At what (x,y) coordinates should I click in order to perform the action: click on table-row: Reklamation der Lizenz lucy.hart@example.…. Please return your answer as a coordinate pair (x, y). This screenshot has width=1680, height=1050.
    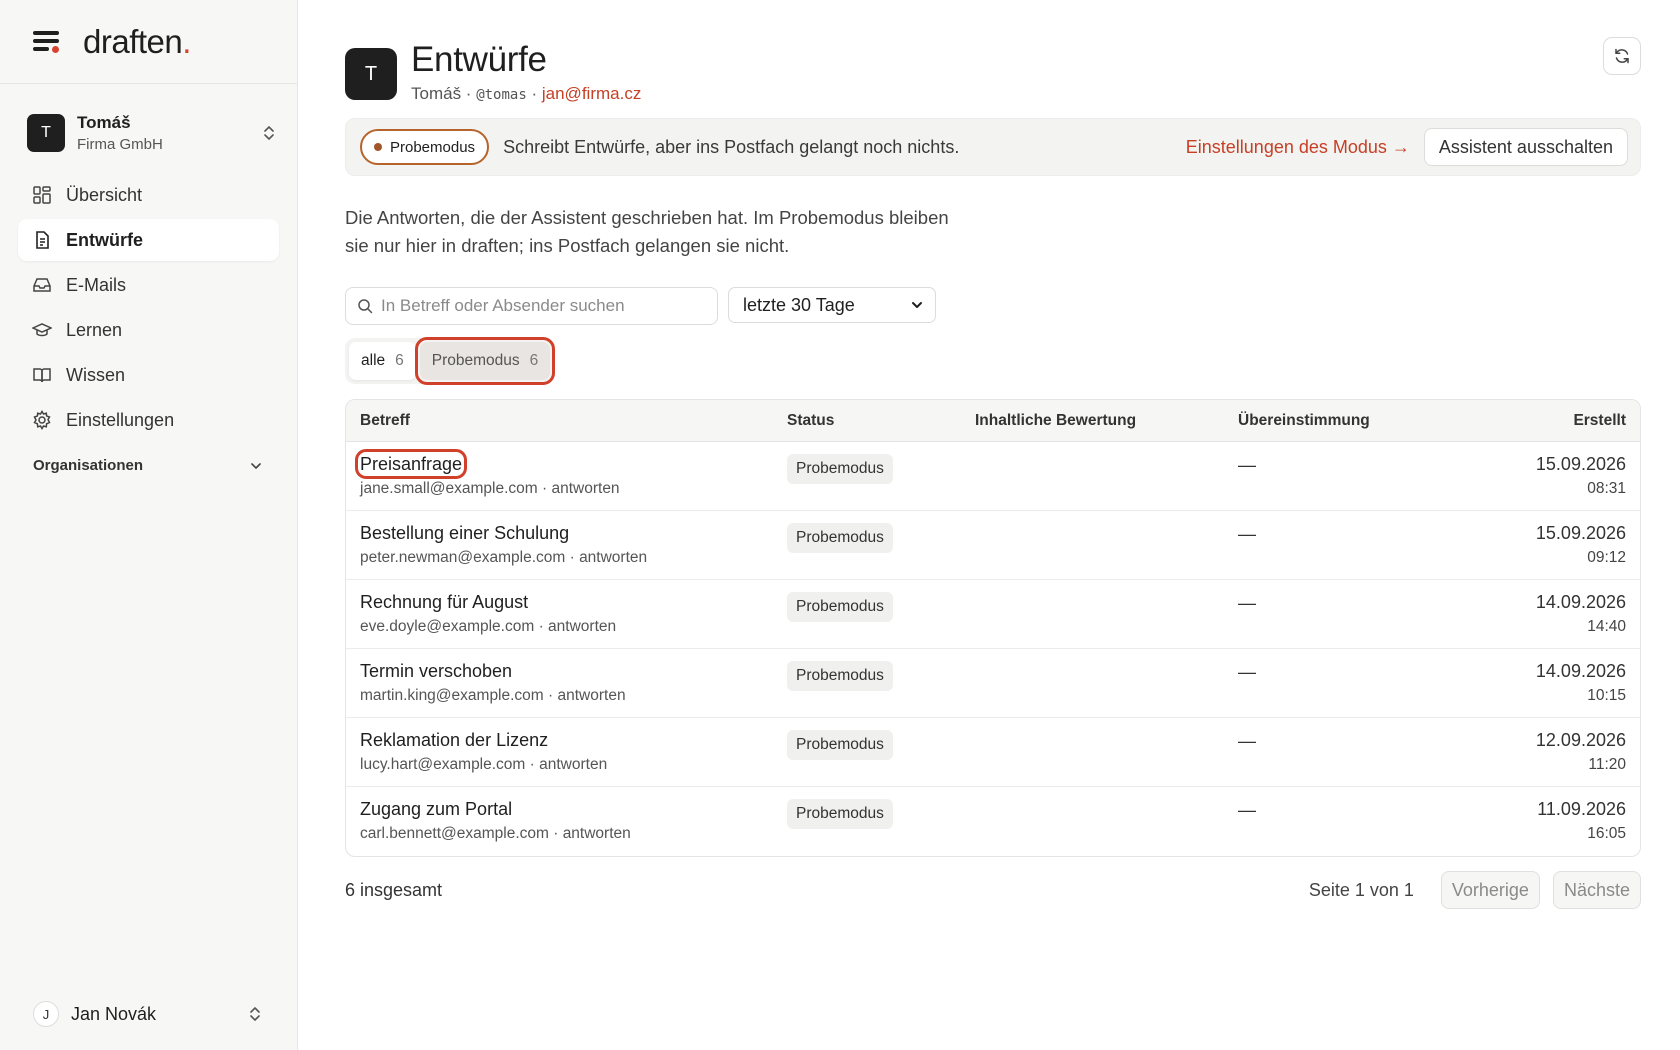
    Looking at the image, I should click on (993, 752).